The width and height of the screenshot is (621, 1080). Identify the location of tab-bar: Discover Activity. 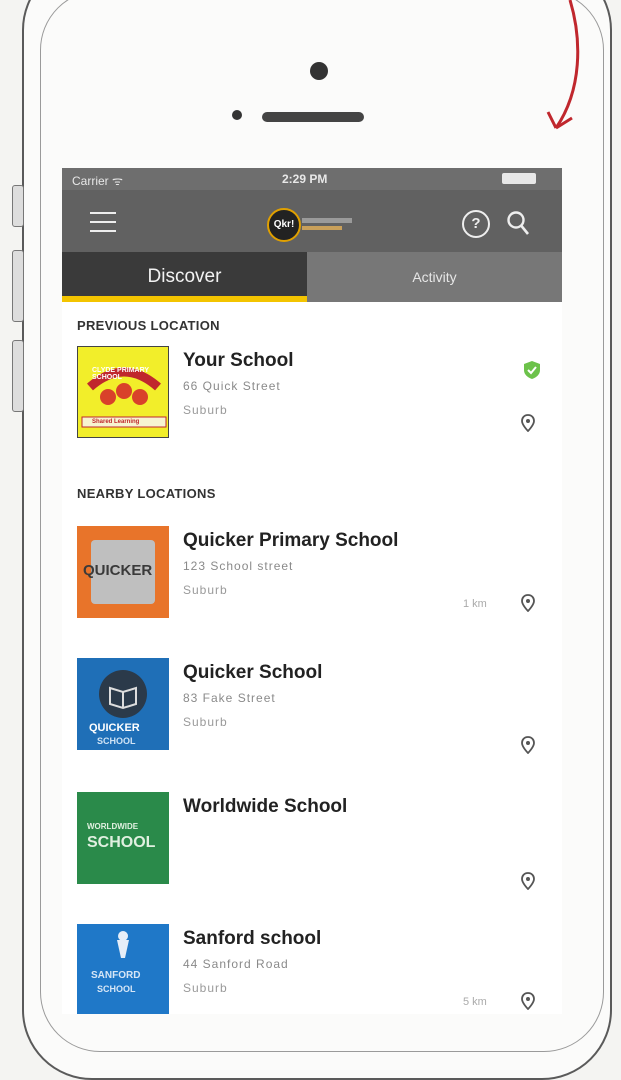
(312, 277).